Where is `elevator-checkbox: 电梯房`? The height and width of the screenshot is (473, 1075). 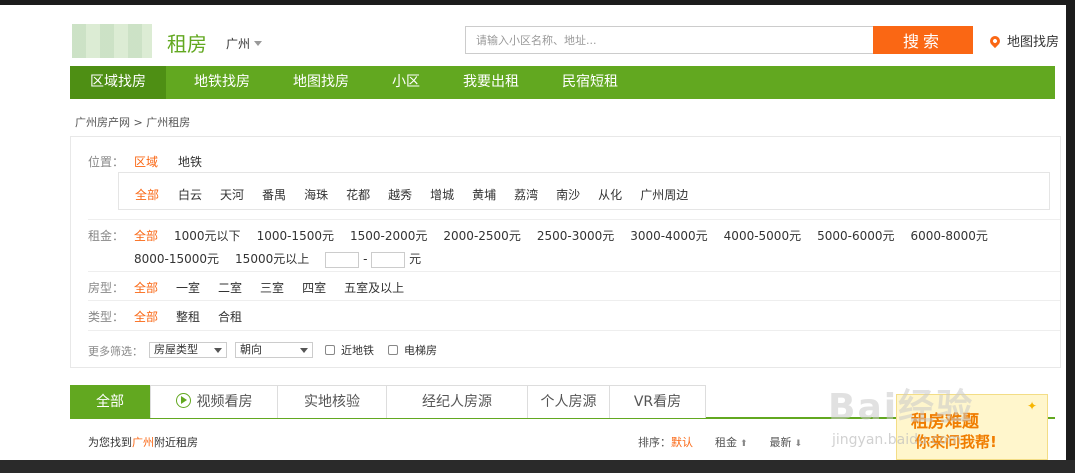 elevator-checkbox: 电梯房 is located at coordinates (412, 350).